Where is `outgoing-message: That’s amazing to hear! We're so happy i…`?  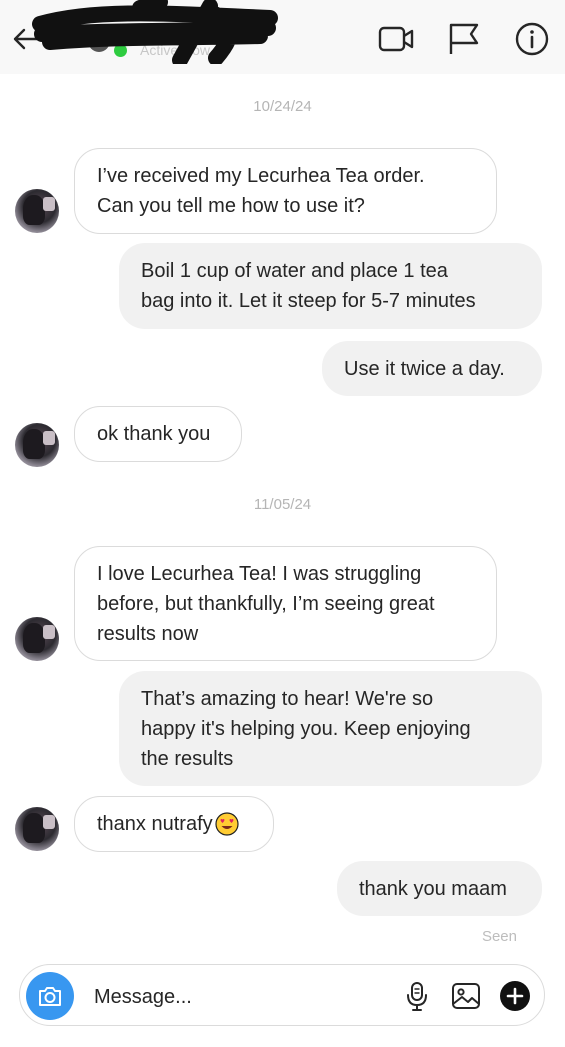 outgoing-message: That’s amazing to hear! We're so happy i… is located at coordinates (330, 728).